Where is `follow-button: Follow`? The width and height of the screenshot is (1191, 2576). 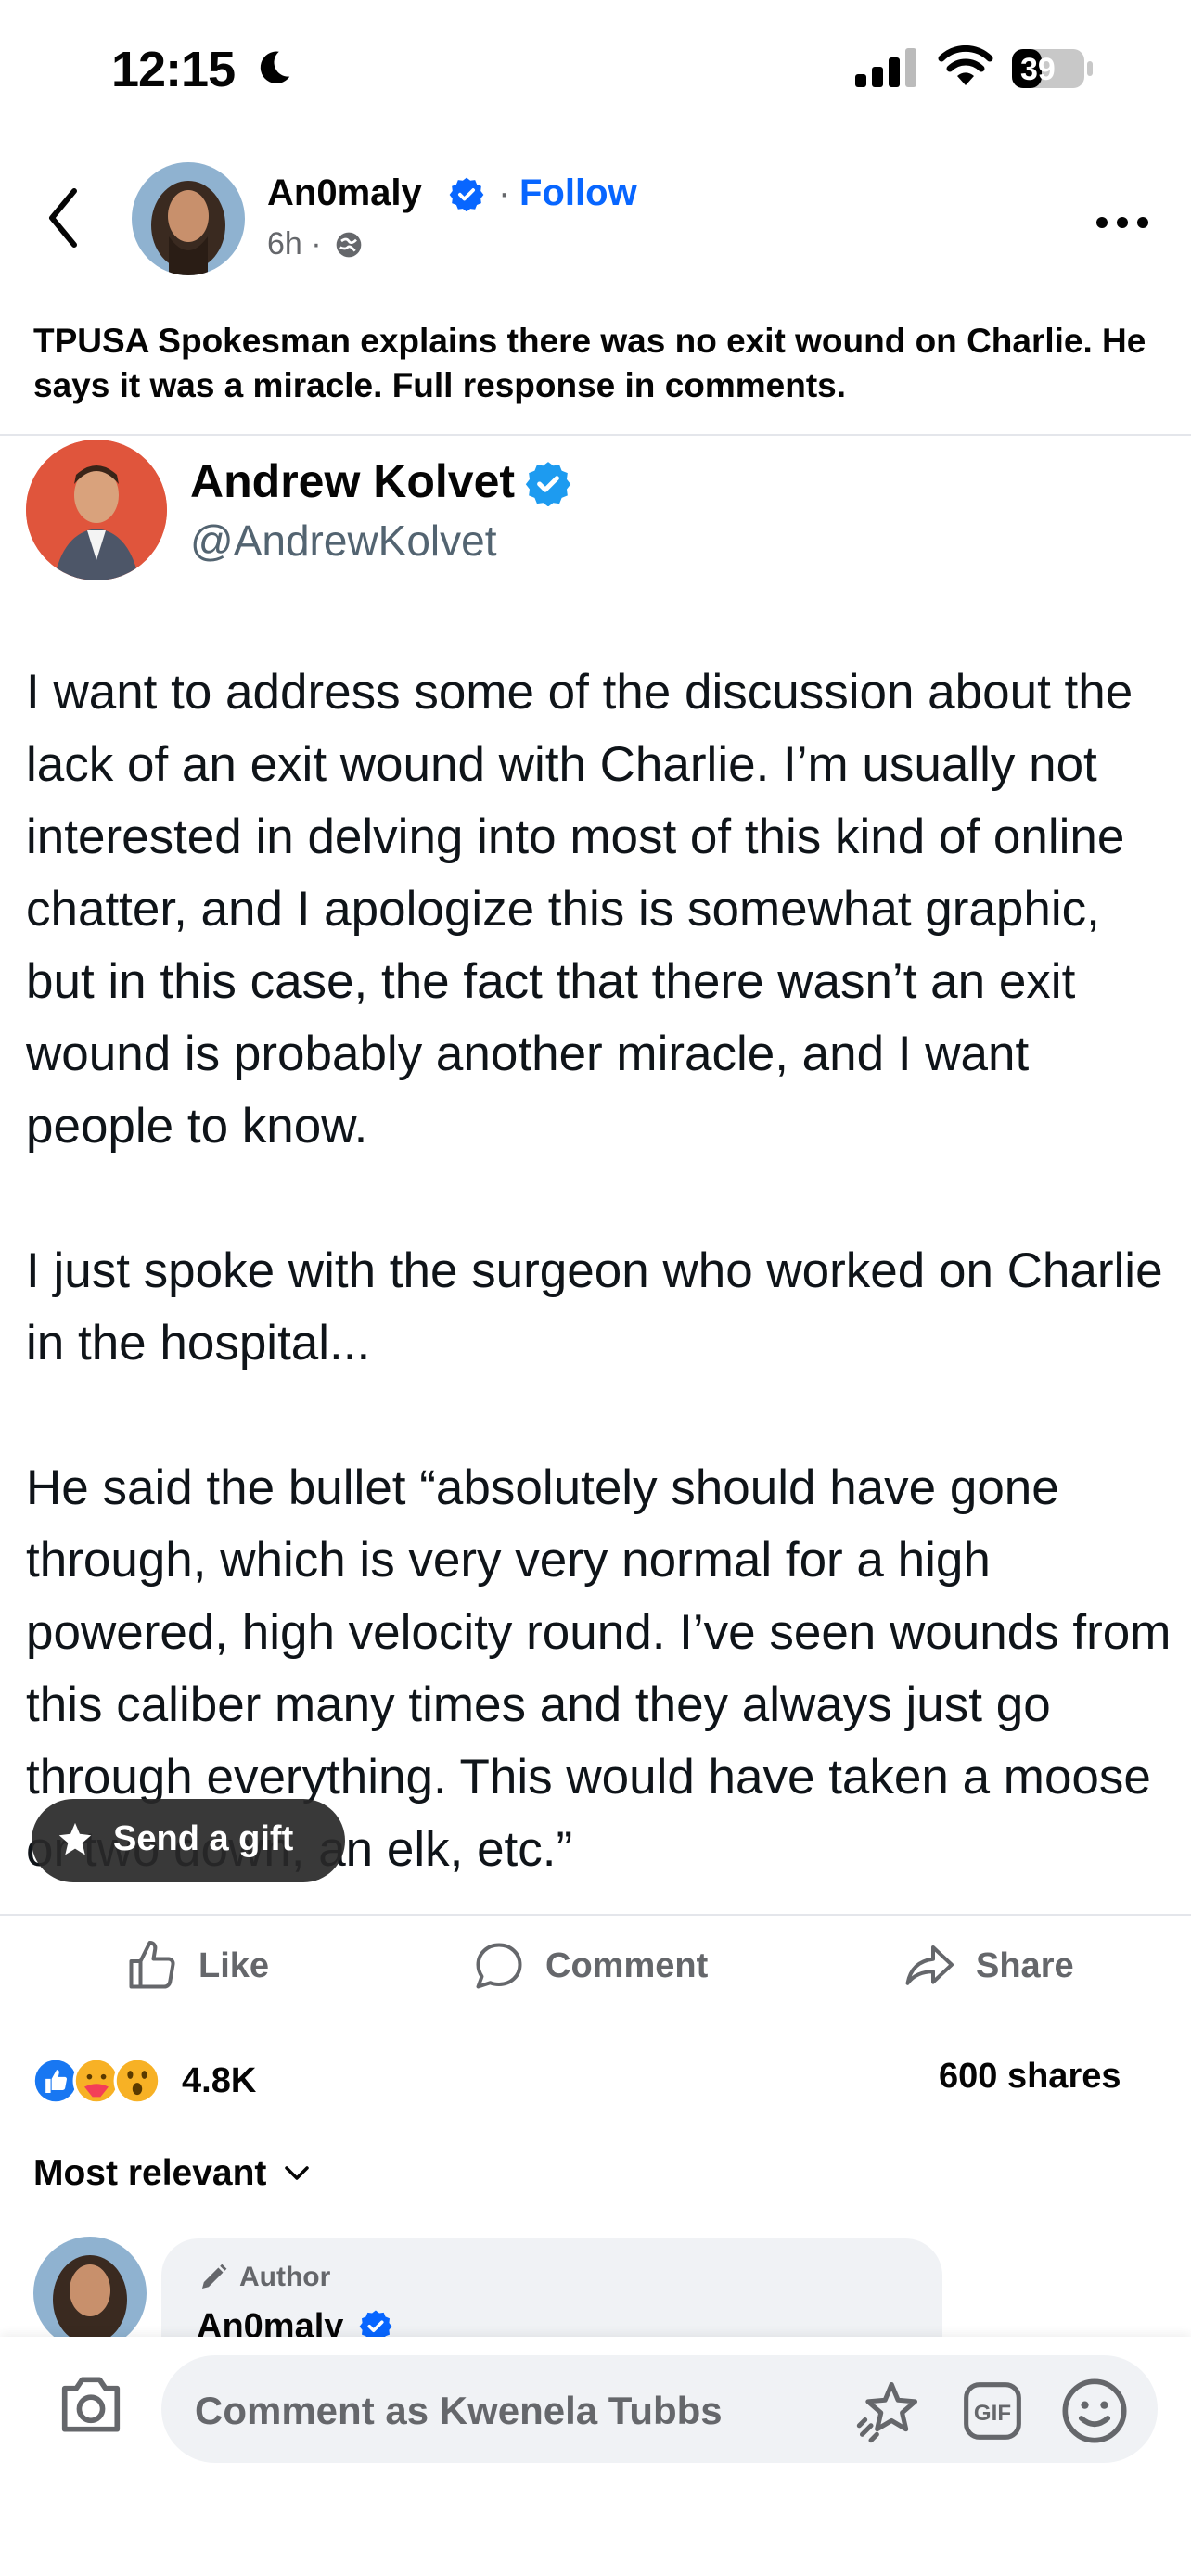 follow-button: Follow is located at coordinates (578, 193).